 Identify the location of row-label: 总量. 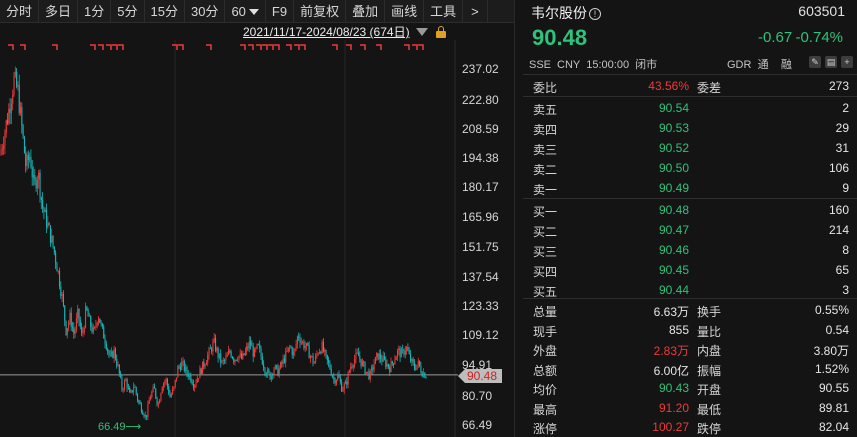
(545, 312).